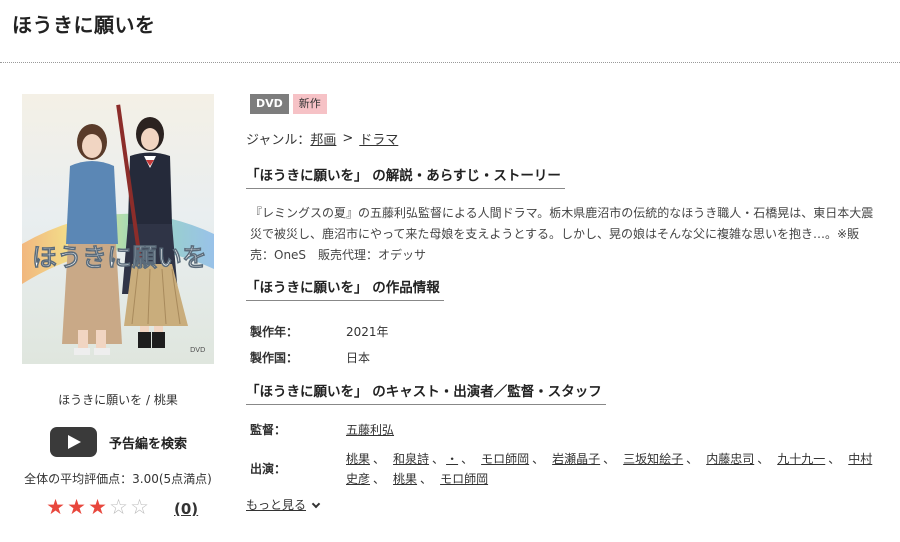 The height and width of the screenshot is (542, 900). What do you see at coordinates (119, 257) in the screenshot?
I see `poster-title-art: ほうきに願いを` at bounding box center [119, 257].